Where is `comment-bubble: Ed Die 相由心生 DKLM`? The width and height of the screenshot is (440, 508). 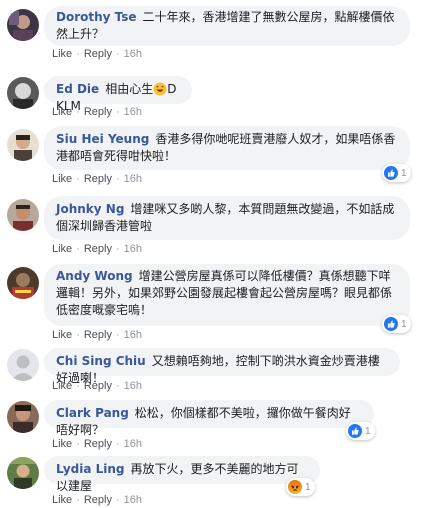 comment-bubble: Ed Die 相由心生 DKLM is located at coordinates (118, 94).